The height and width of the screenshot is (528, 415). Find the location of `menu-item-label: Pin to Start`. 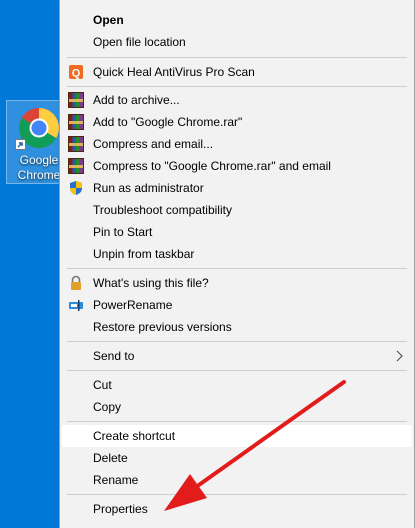

menu-item-label: Pin to Start is located at coordinates (123, 232).